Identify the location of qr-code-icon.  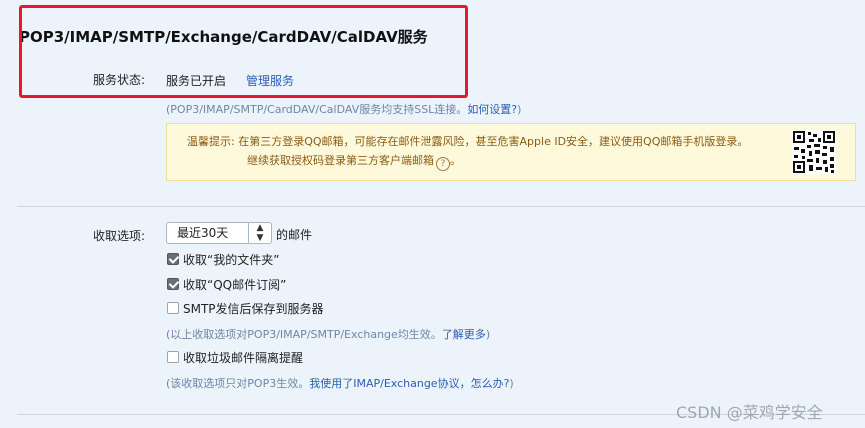
(814, 152).